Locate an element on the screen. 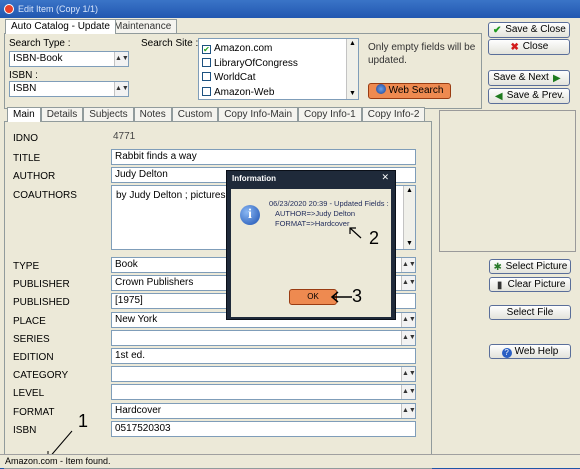 The height and width of the screenshot is (469, 580). series-label: SERIES is located at coordinates (31, 339).